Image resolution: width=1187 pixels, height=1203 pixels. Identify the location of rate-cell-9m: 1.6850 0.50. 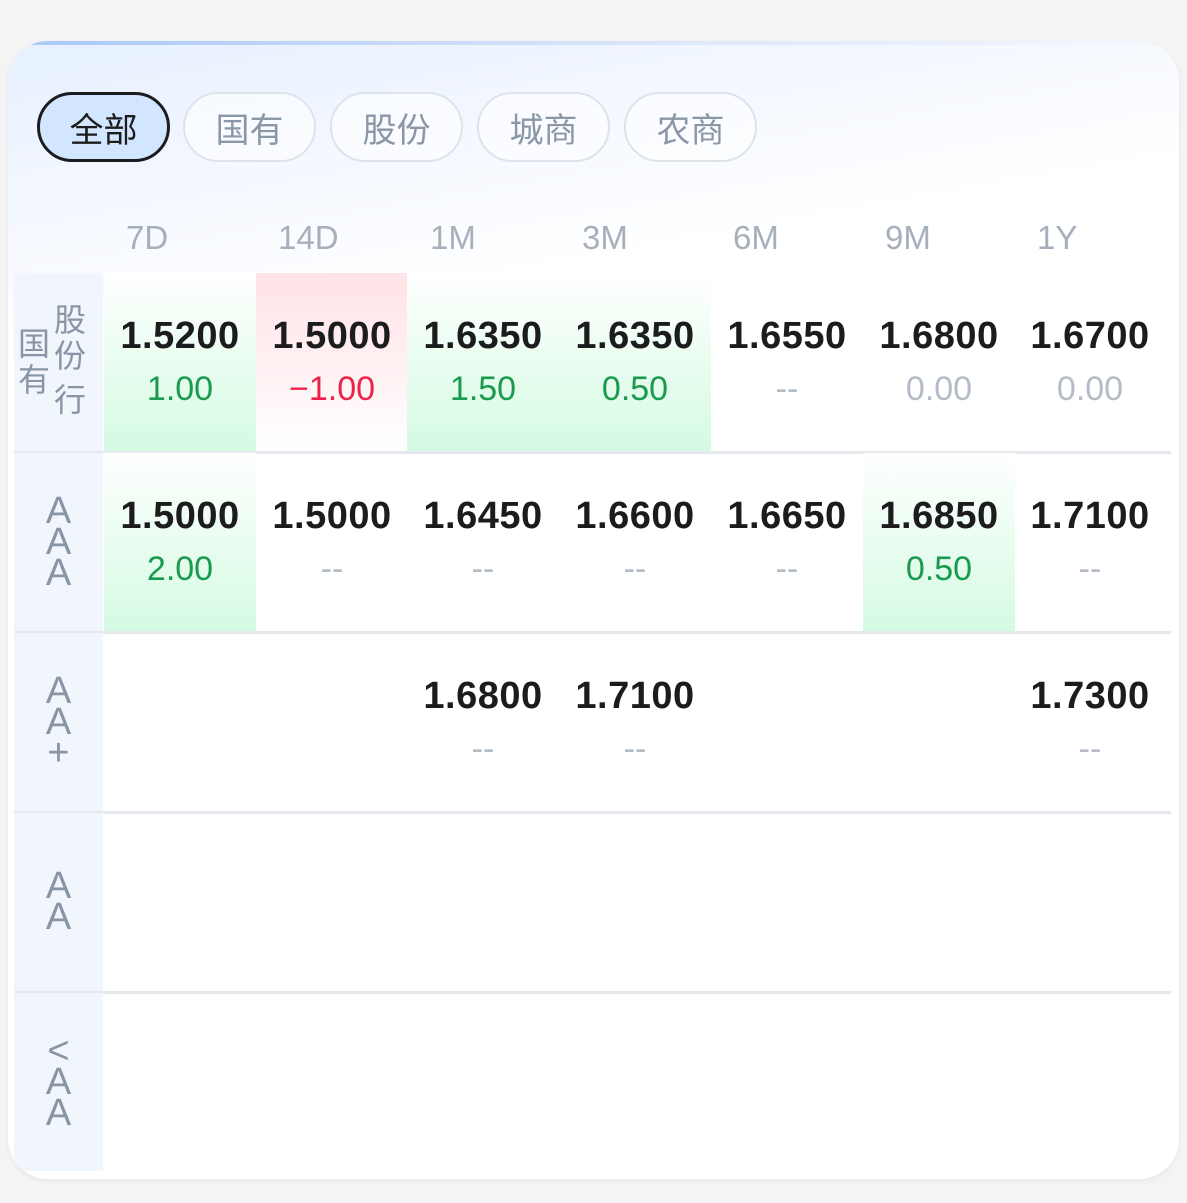
(939, 542).